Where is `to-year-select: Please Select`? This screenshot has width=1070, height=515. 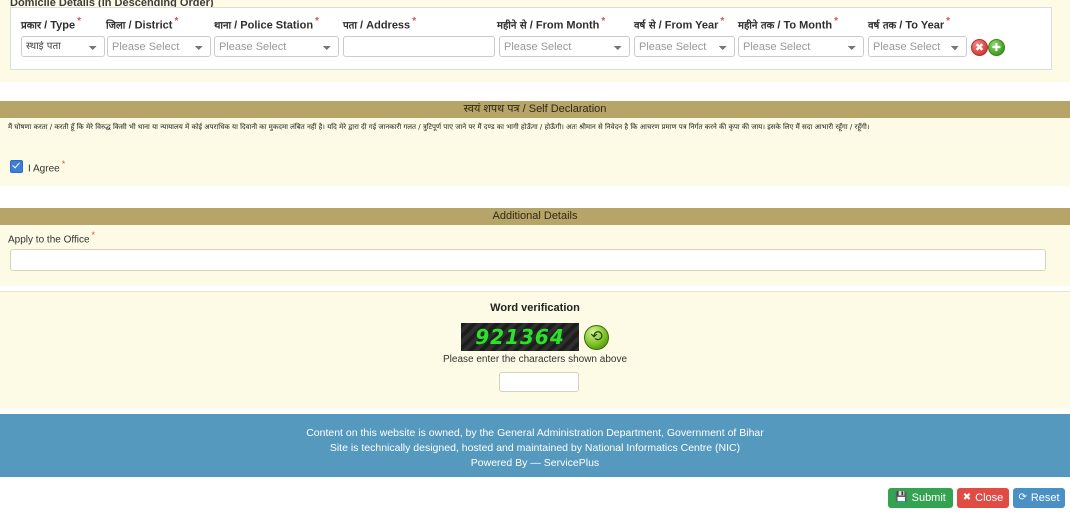
to-year-select: Please Select is located at coordinates (917, 46).